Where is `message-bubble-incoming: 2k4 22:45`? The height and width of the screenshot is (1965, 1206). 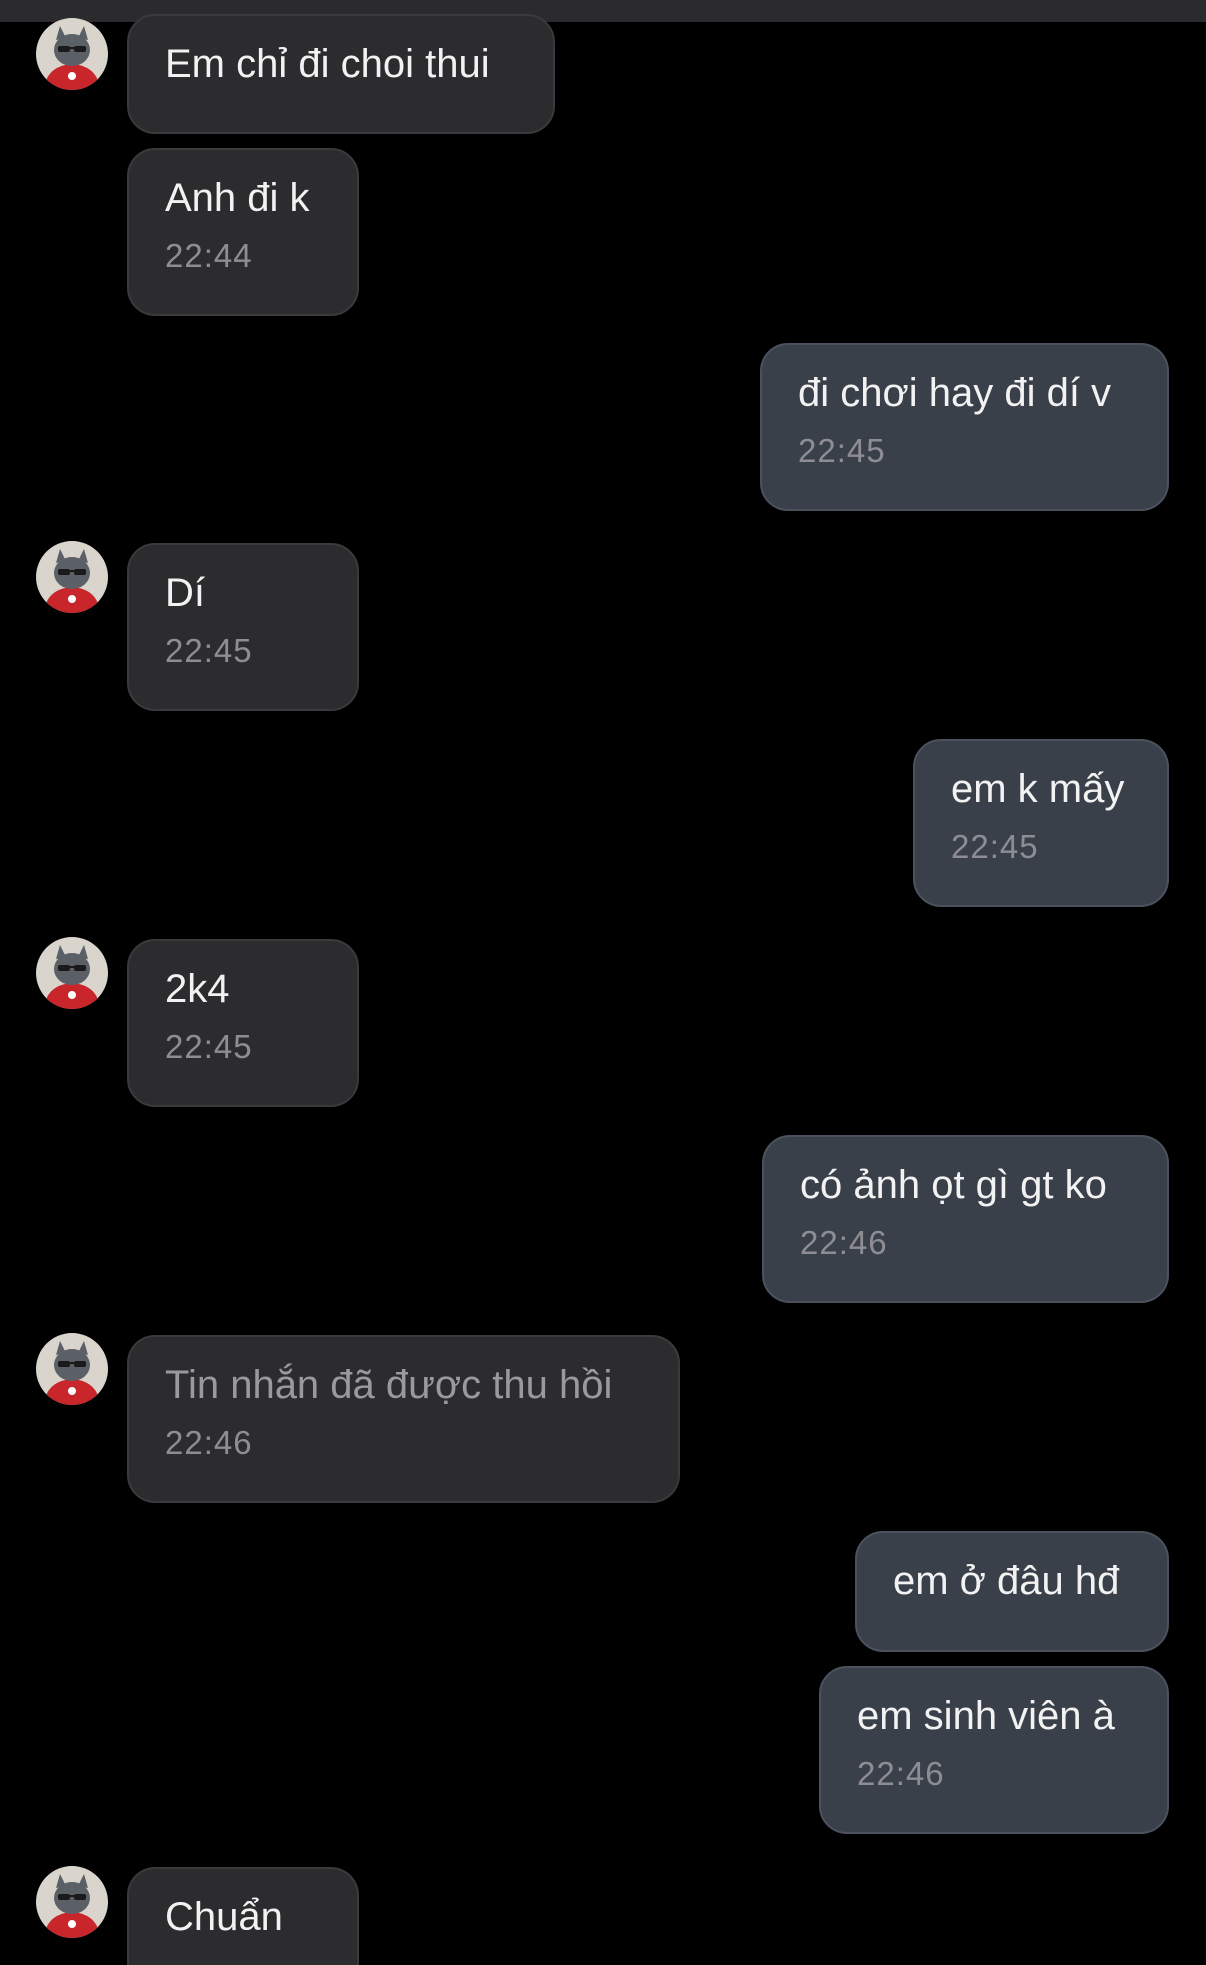
message-bubble-incoming: 2k4 22:45 is located at coordinates (243, 1023).